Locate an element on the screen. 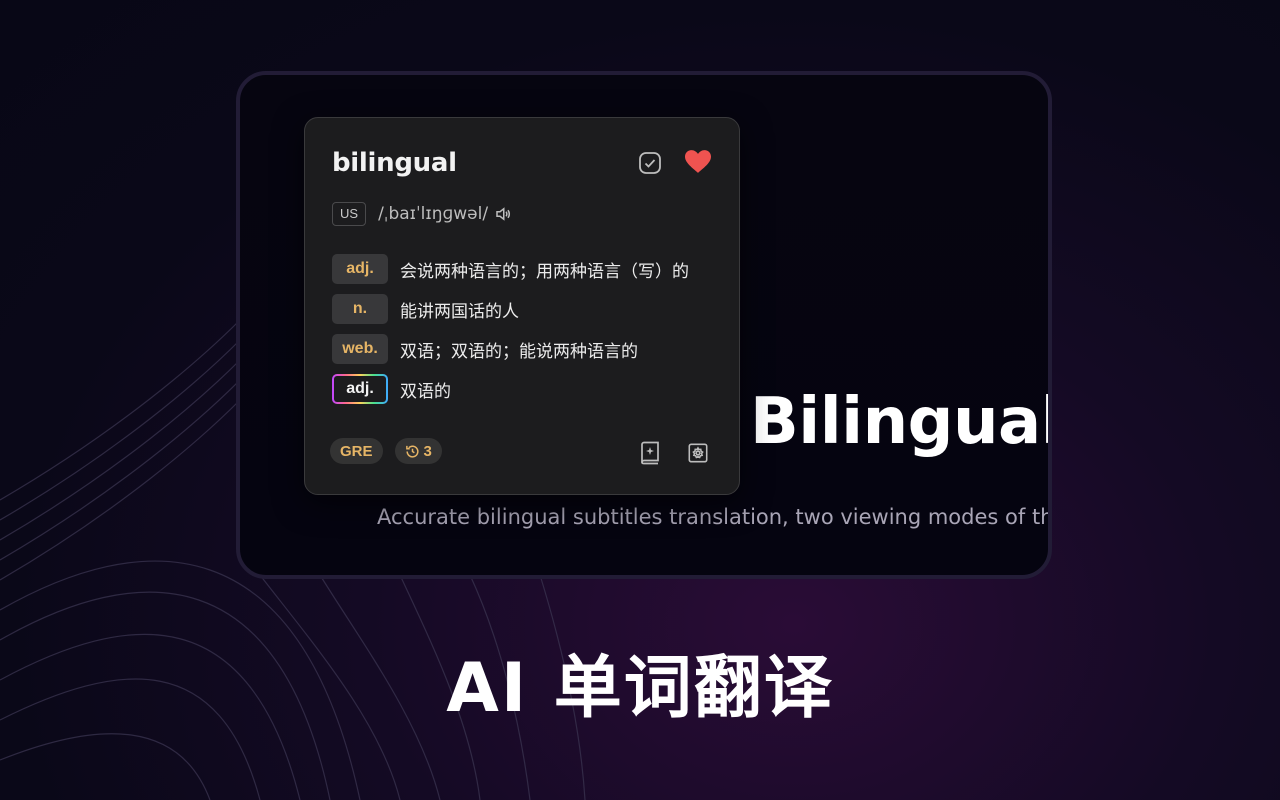  pronunciation-row: US /ˌbaɪˈlɪŋɡwəl/ is located at coordinates (422, 214).